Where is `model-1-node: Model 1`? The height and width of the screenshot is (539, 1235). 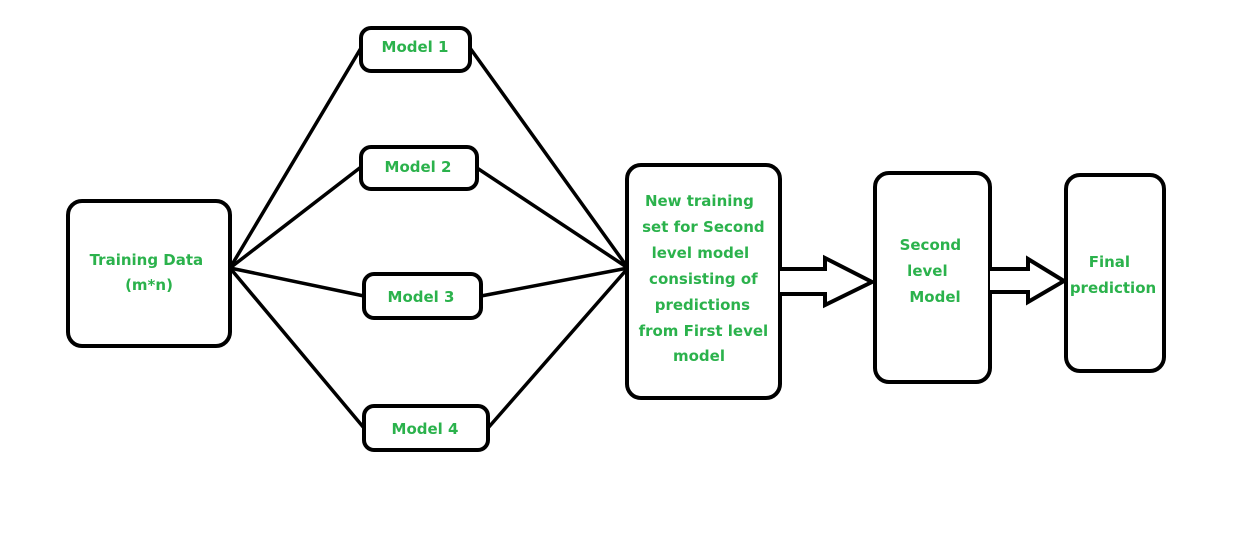
model-1-node: Model 1 is located at coordinates (415, 49).